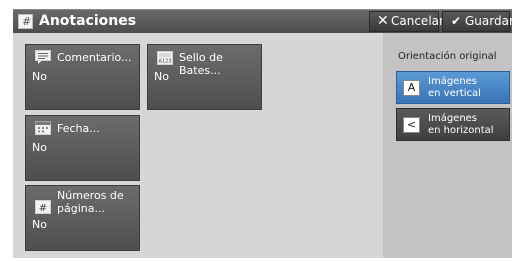 This screenshot has height=261, width=525. What do you see at coordinates (39, 147) in the screenshot?
I see `date-value: No` at bounding box center [39, 147].